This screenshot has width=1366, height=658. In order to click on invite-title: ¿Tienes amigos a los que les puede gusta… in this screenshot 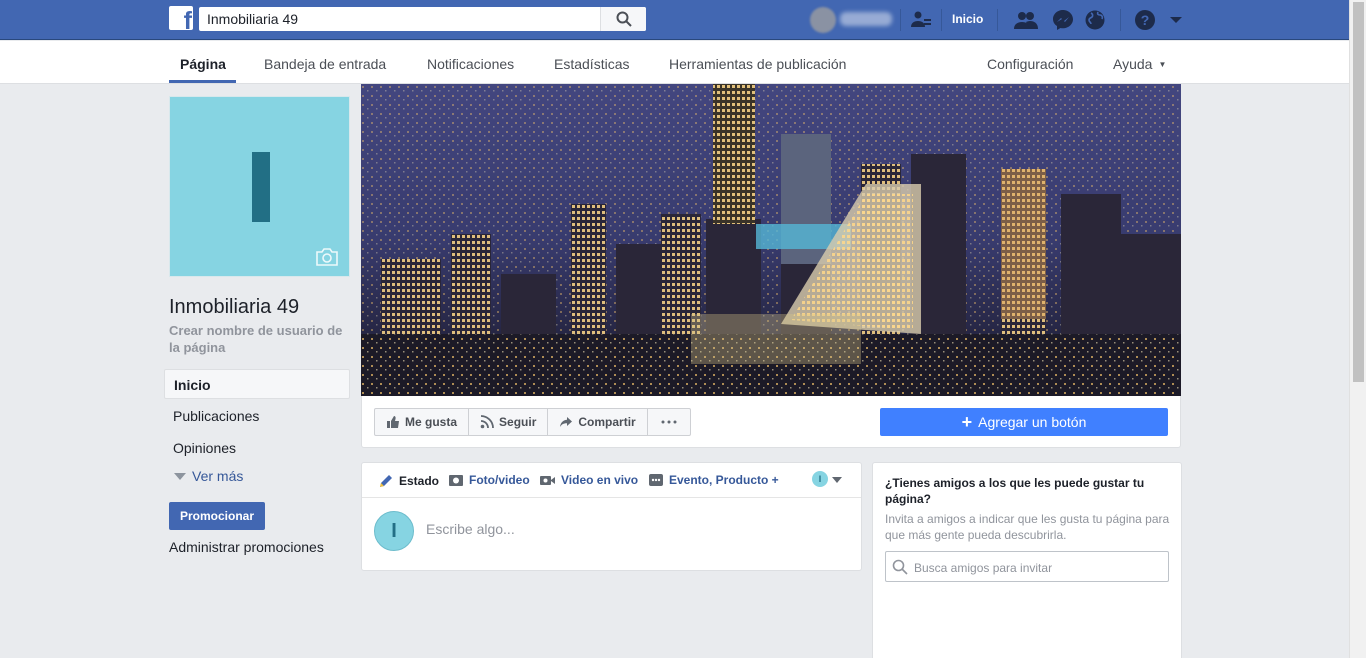, I will do `click(1015, 491)`.